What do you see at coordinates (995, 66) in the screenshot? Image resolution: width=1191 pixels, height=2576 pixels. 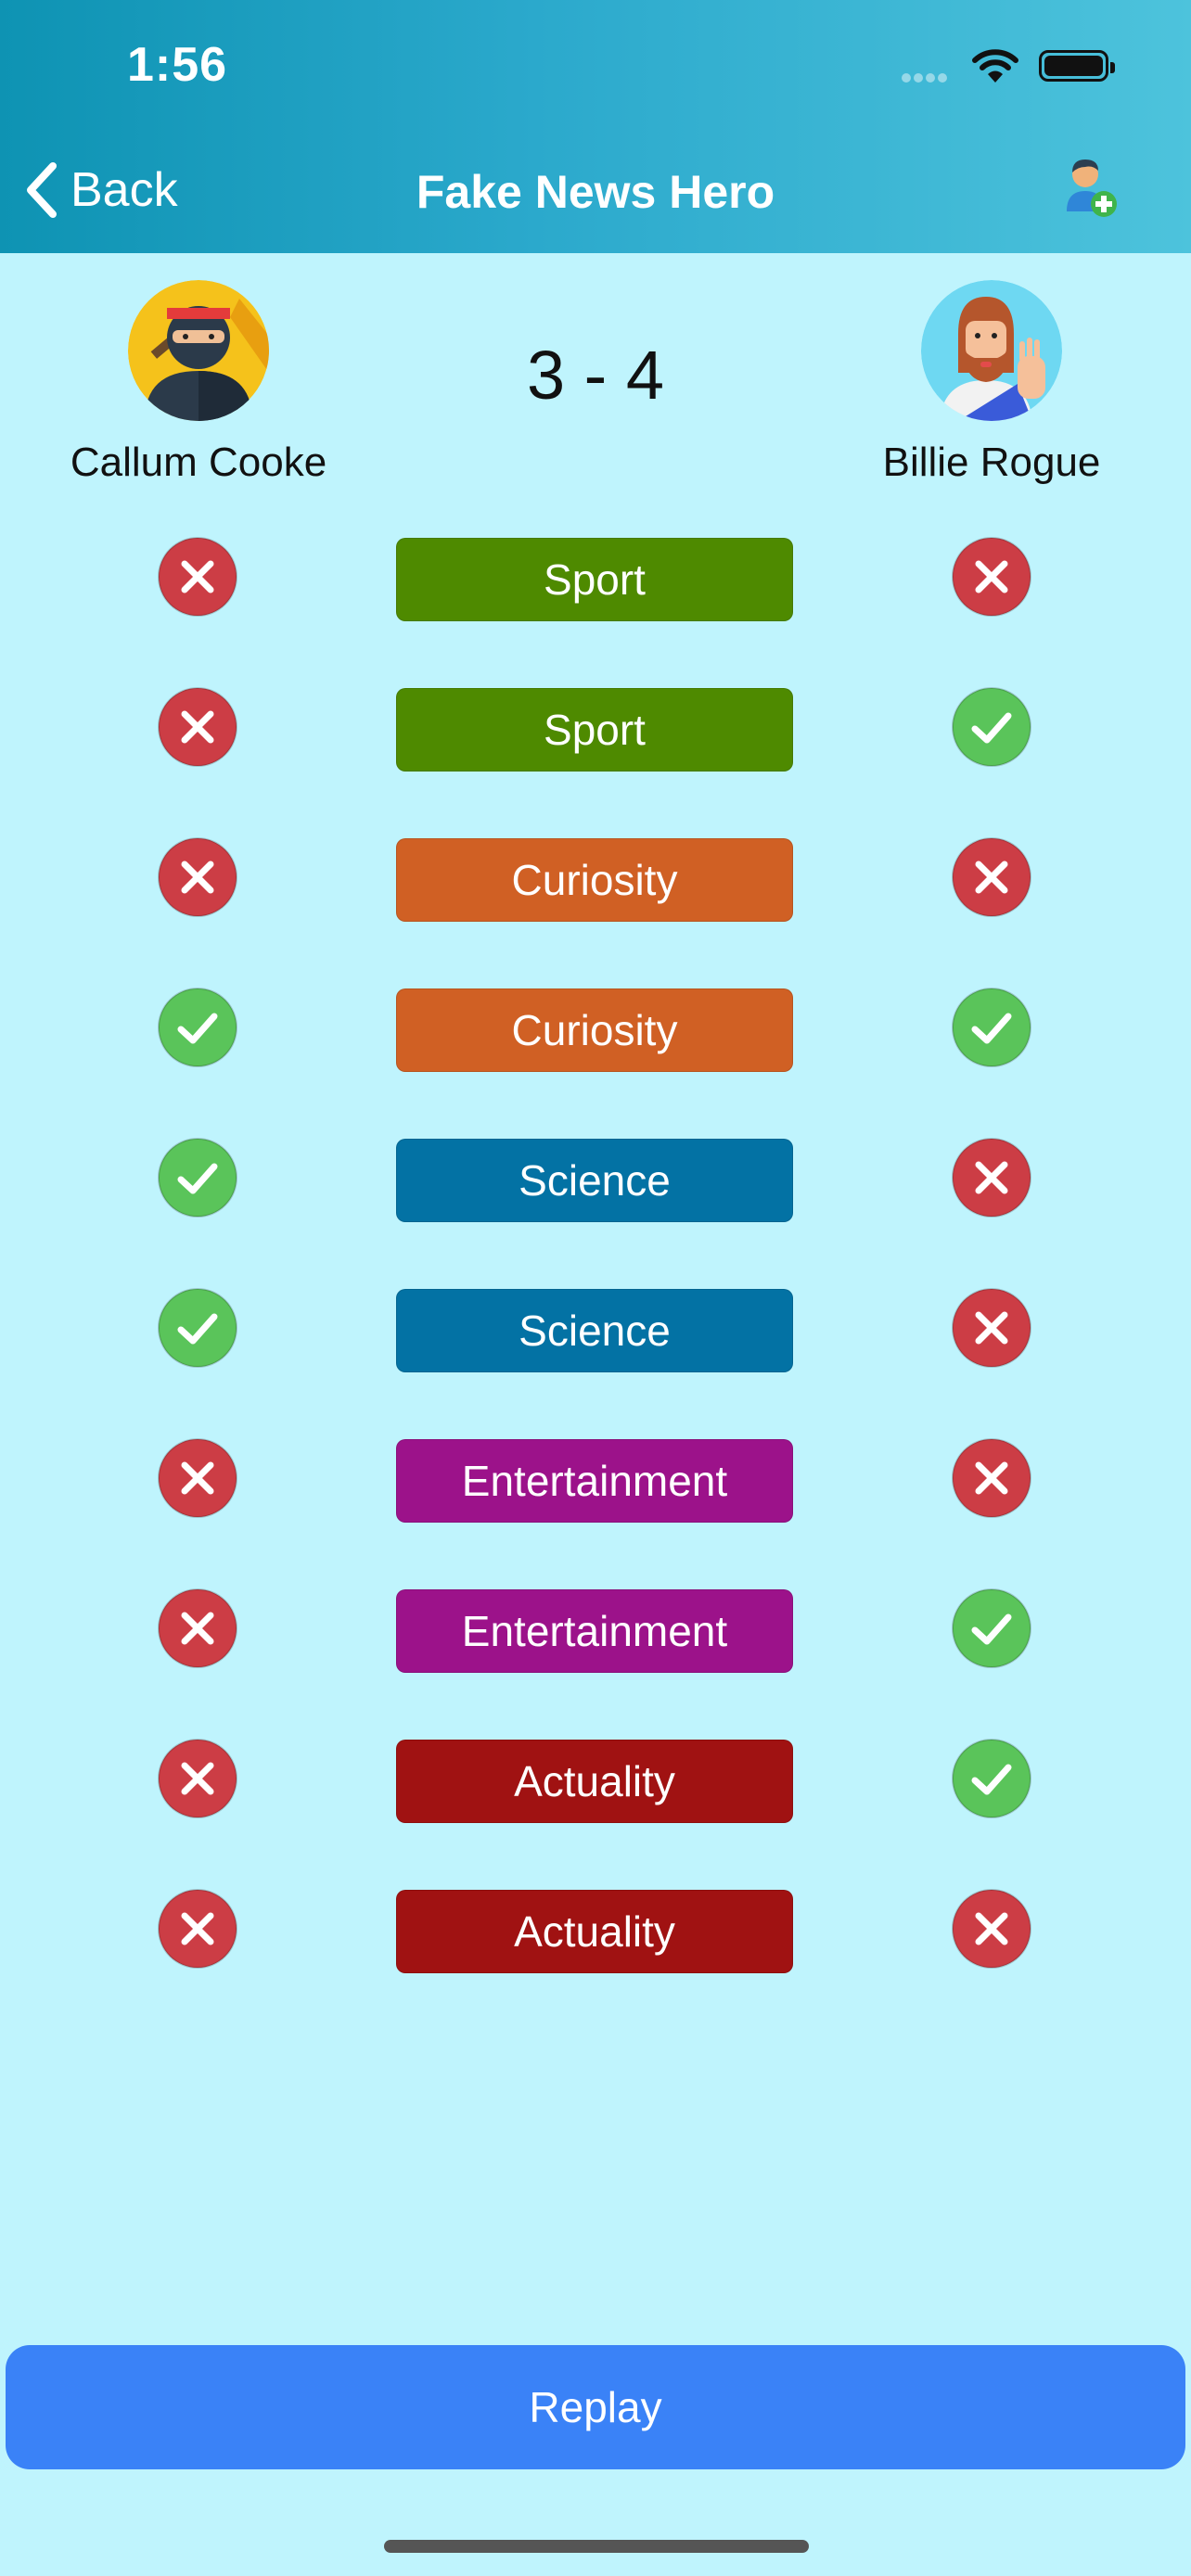 I see `wifi-icon` at bounding box center [995, 66].